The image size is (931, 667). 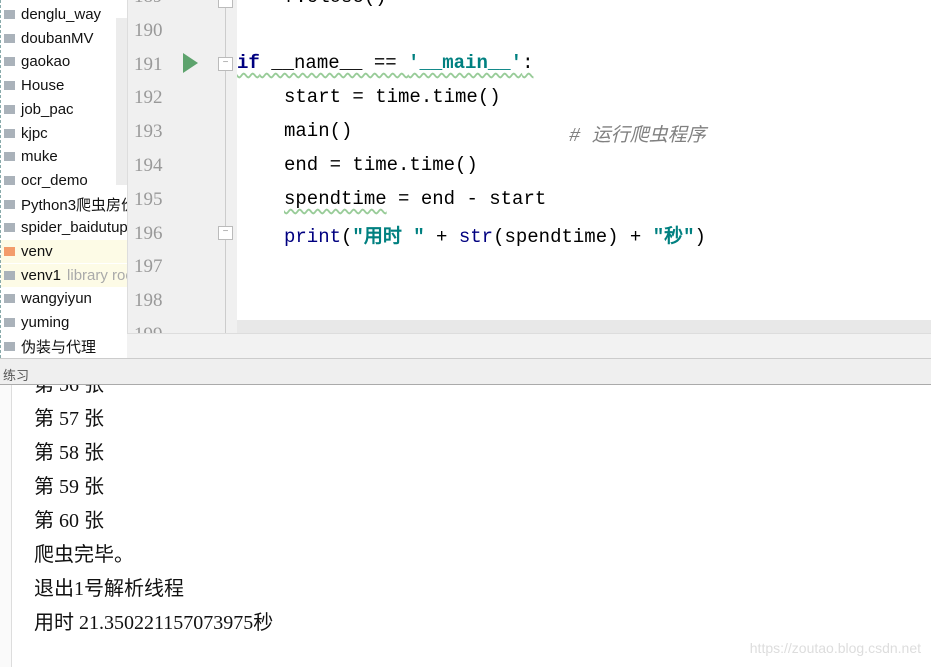 I want to click on fold-end-icon: −, so click(x=225, y=233).